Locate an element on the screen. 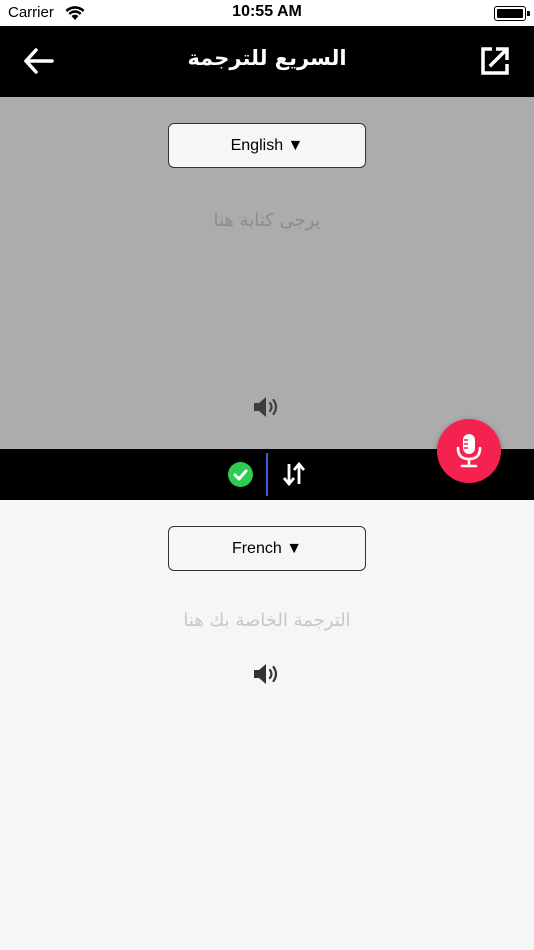 This screenshot has height=950, width=534. microphone-icon is located at coordinates (469, 451).